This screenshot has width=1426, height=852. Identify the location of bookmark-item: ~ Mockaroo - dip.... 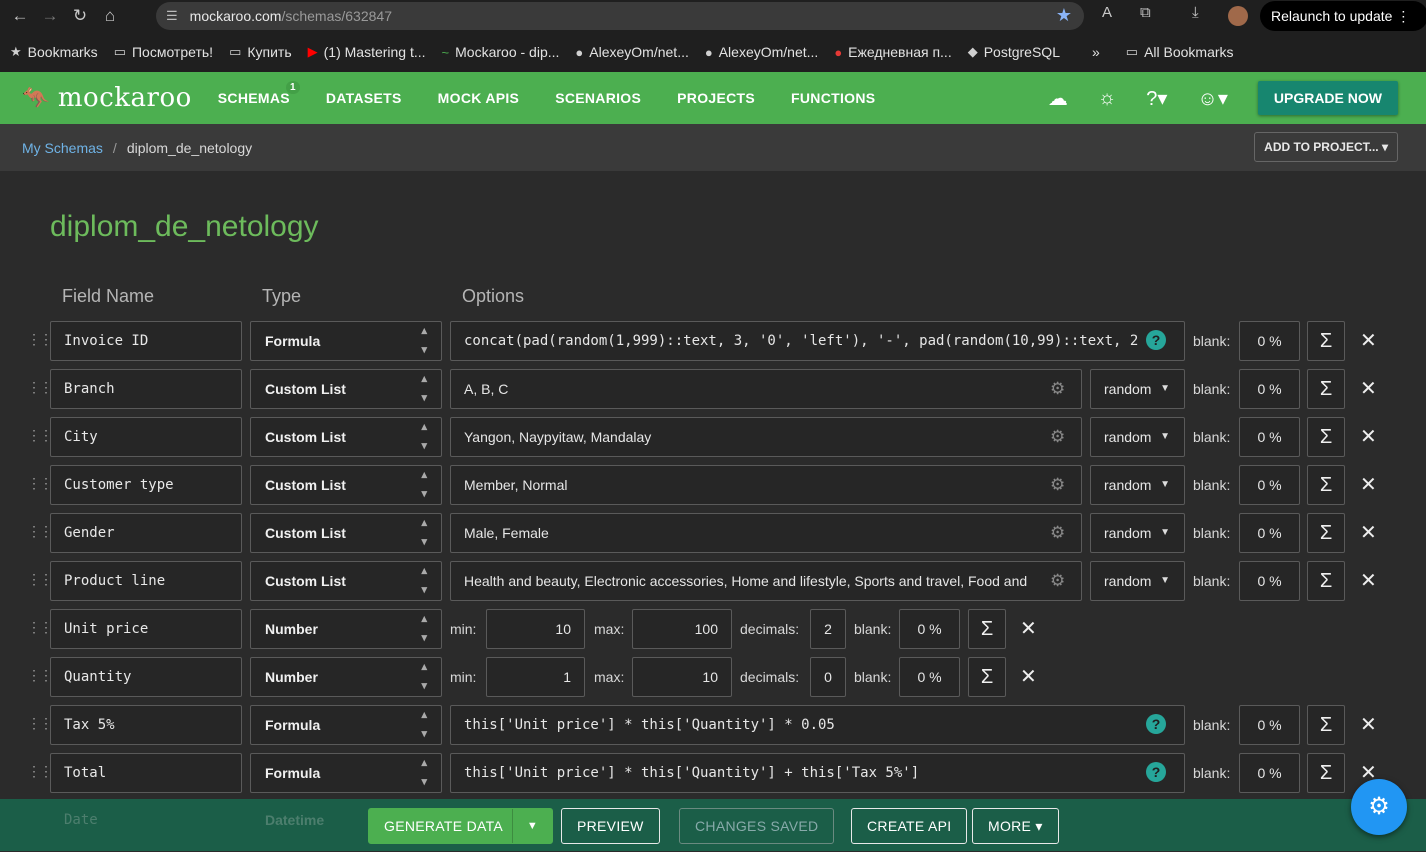
(501, 52).